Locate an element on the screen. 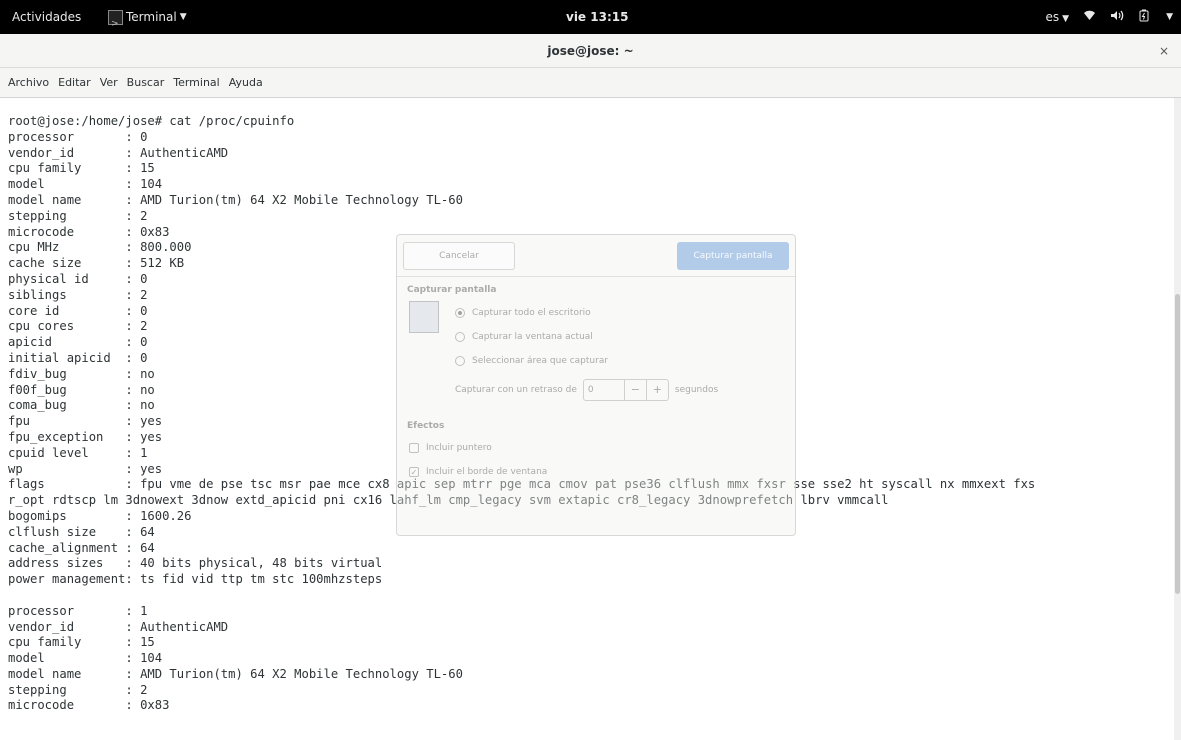 The width and height of the screenshot is (1181, 740). window-titlebar: jose@jose: ~ × is located at coordinates (590, 51).